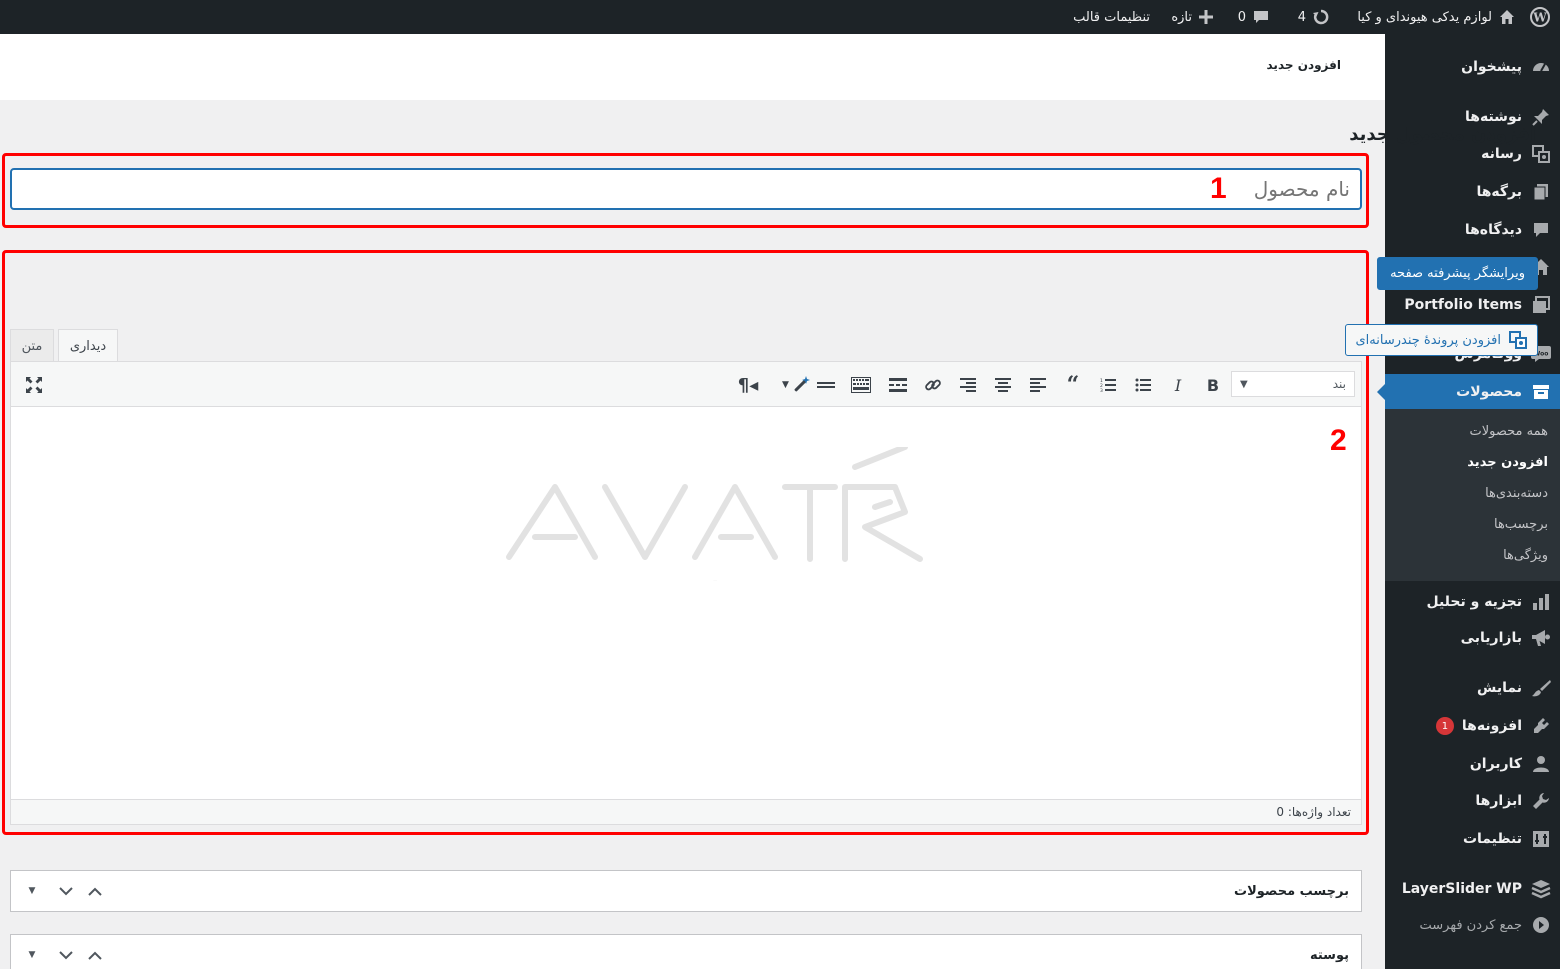  Describe the element at coordinates (1472, 688) in the screenshot. I see `sidebar-item-brush: نمایش` at that location.